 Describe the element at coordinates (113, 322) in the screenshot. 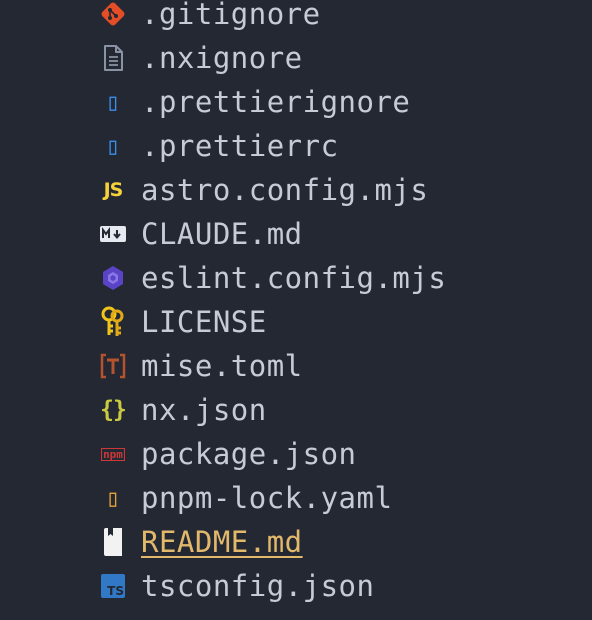

I see `license-key-icon` at that location.